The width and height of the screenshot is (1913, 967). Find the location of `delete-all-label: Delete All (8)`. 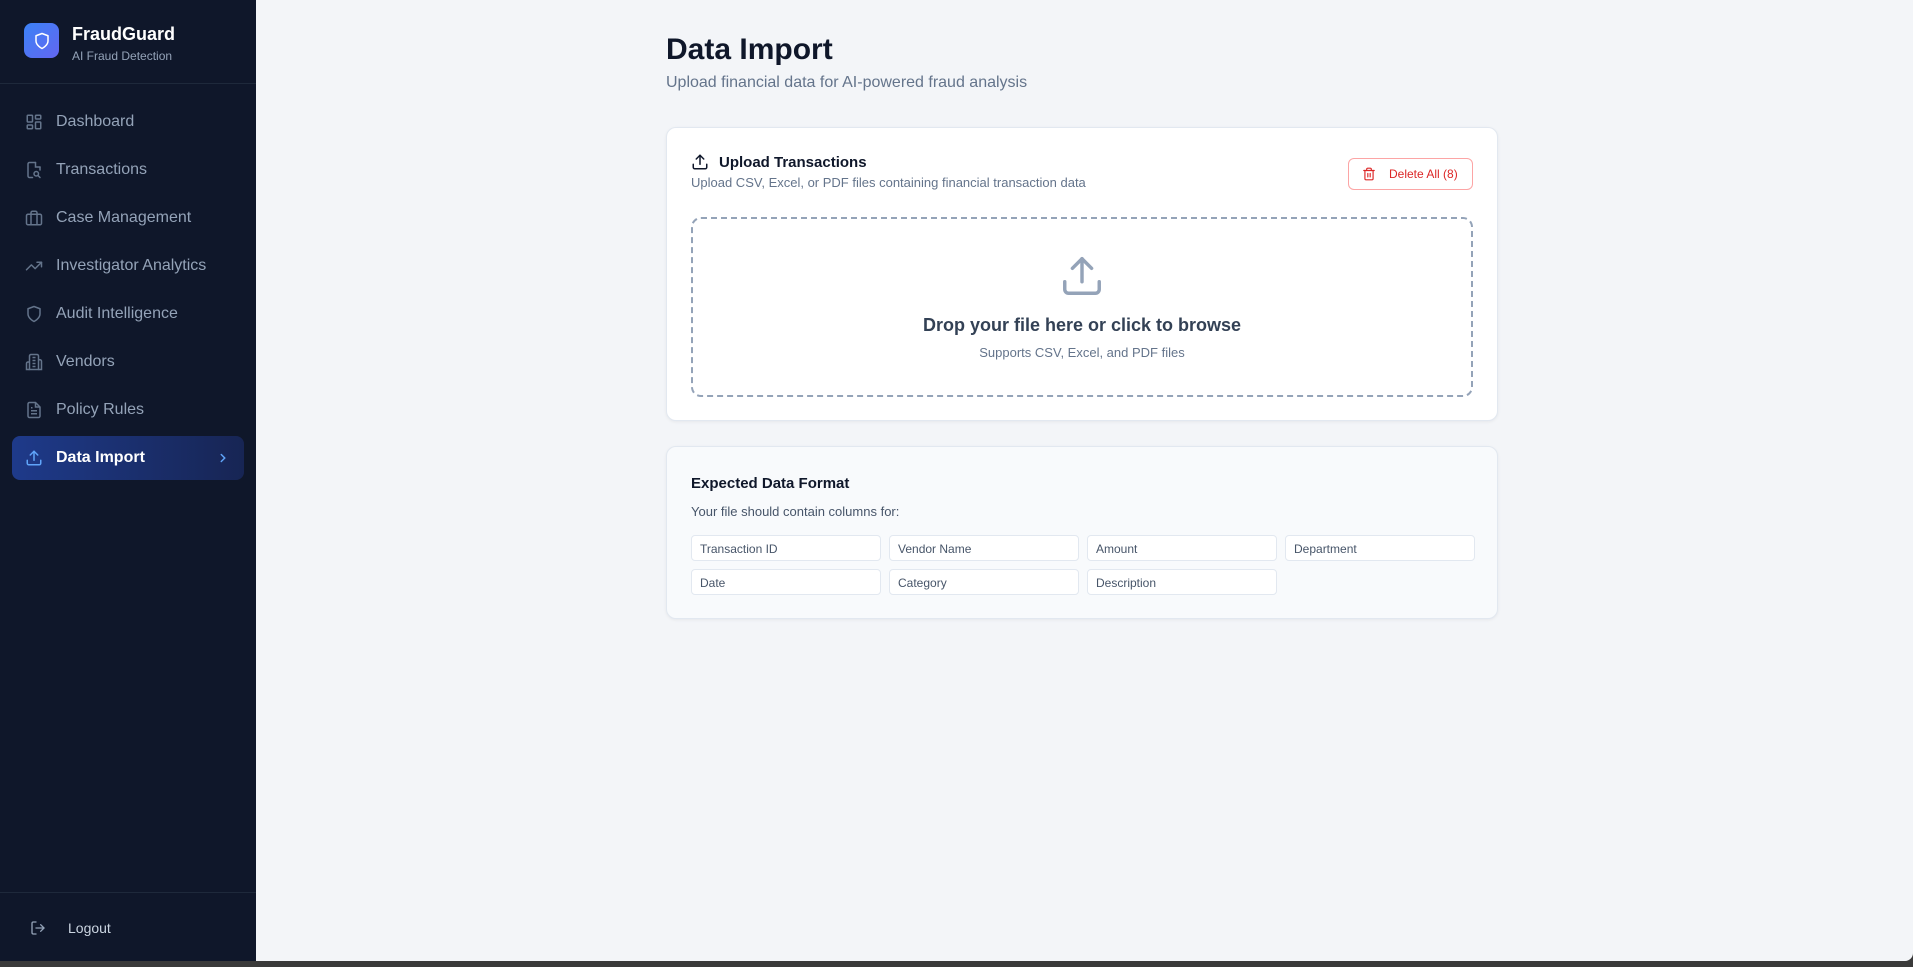

delete-all-label: Delete All (8) is located at coordinates (1423, 174).